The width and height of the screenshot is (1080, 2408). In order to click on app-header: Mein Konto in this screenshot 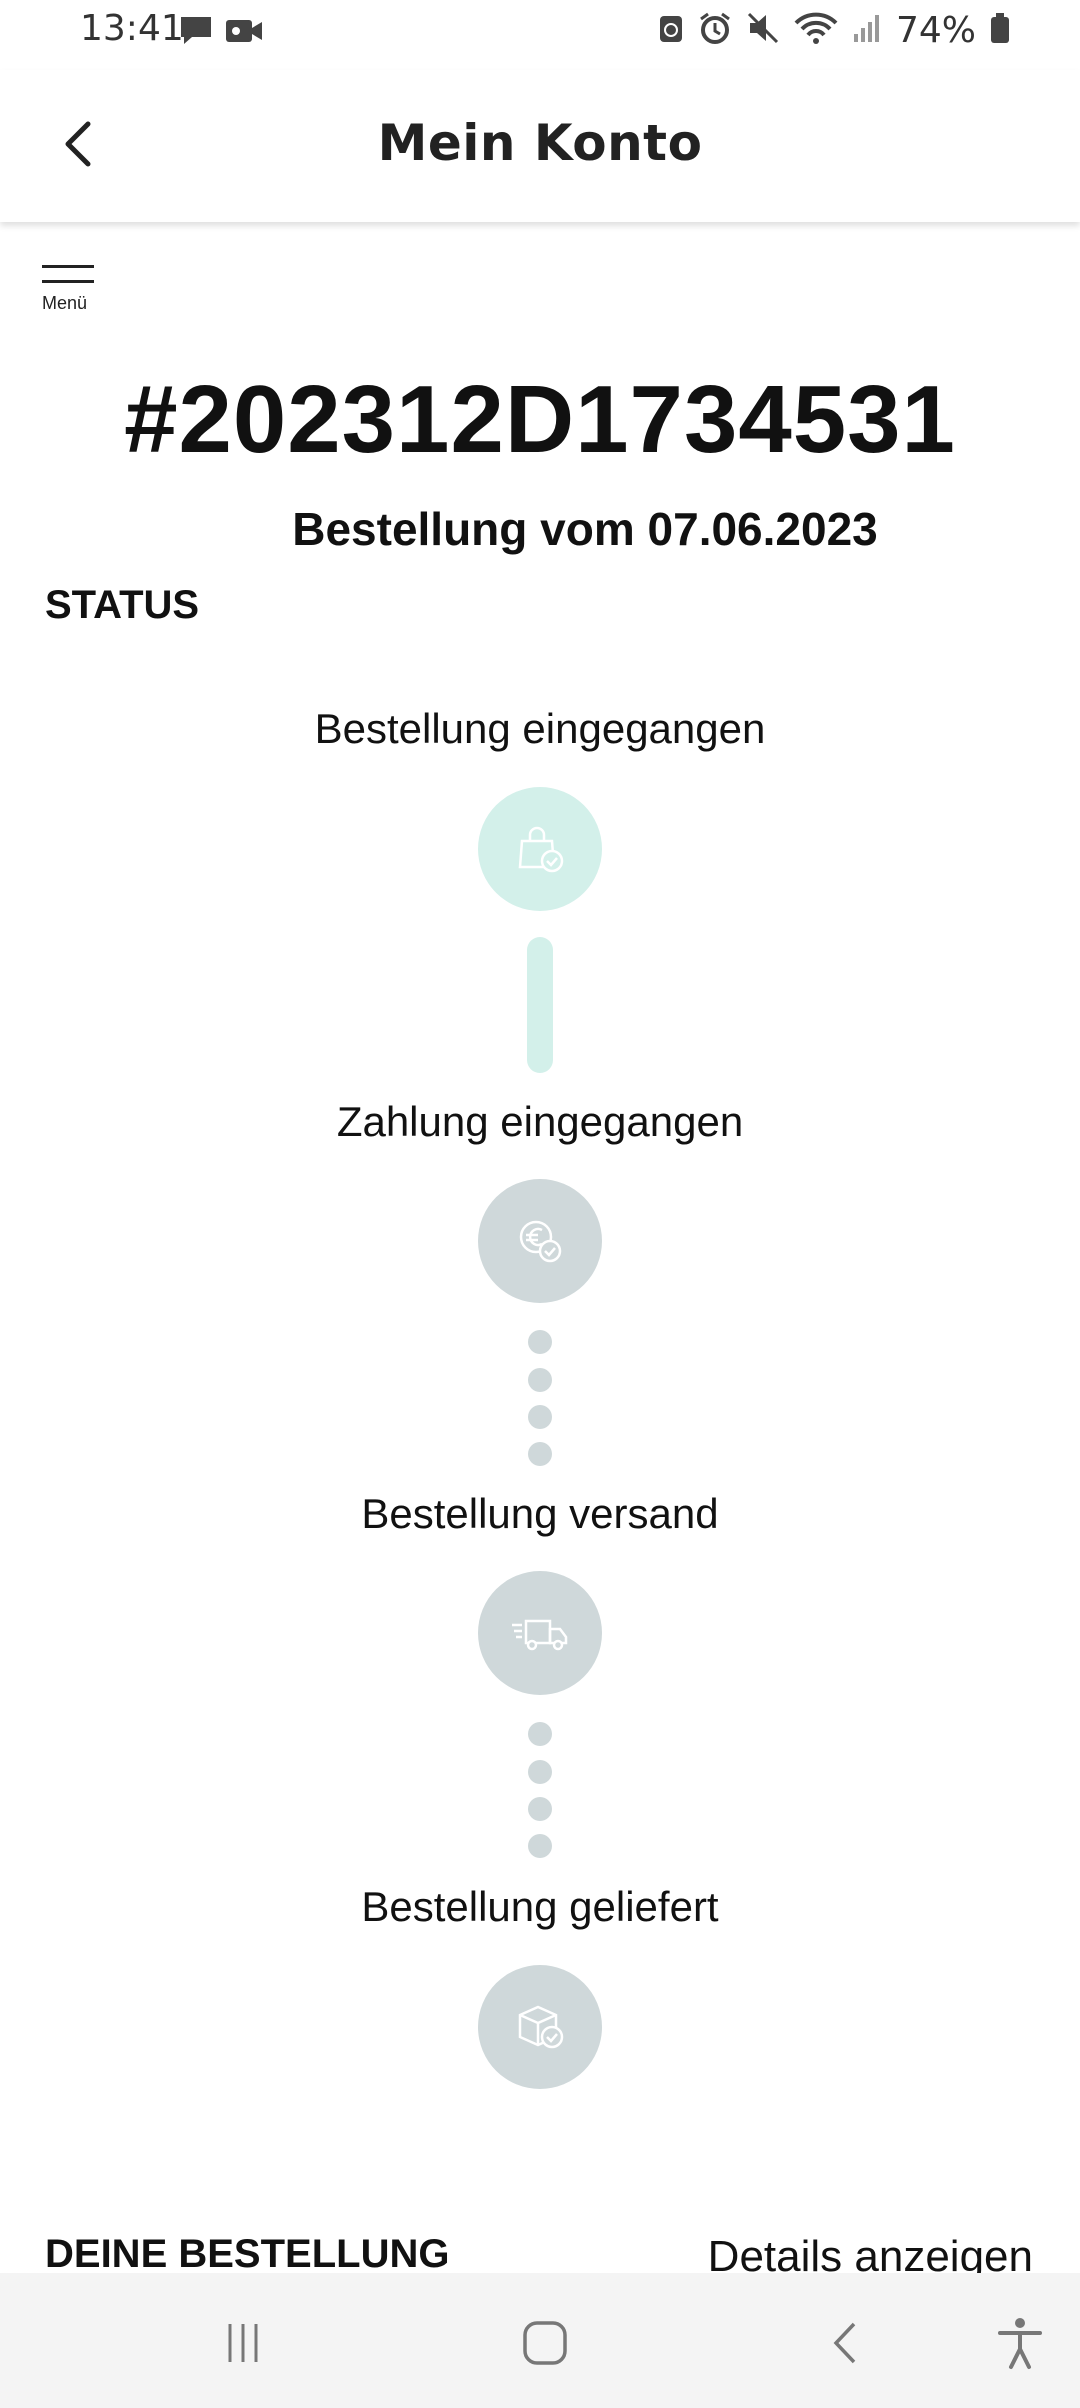, I will do `click(540, 146)`.